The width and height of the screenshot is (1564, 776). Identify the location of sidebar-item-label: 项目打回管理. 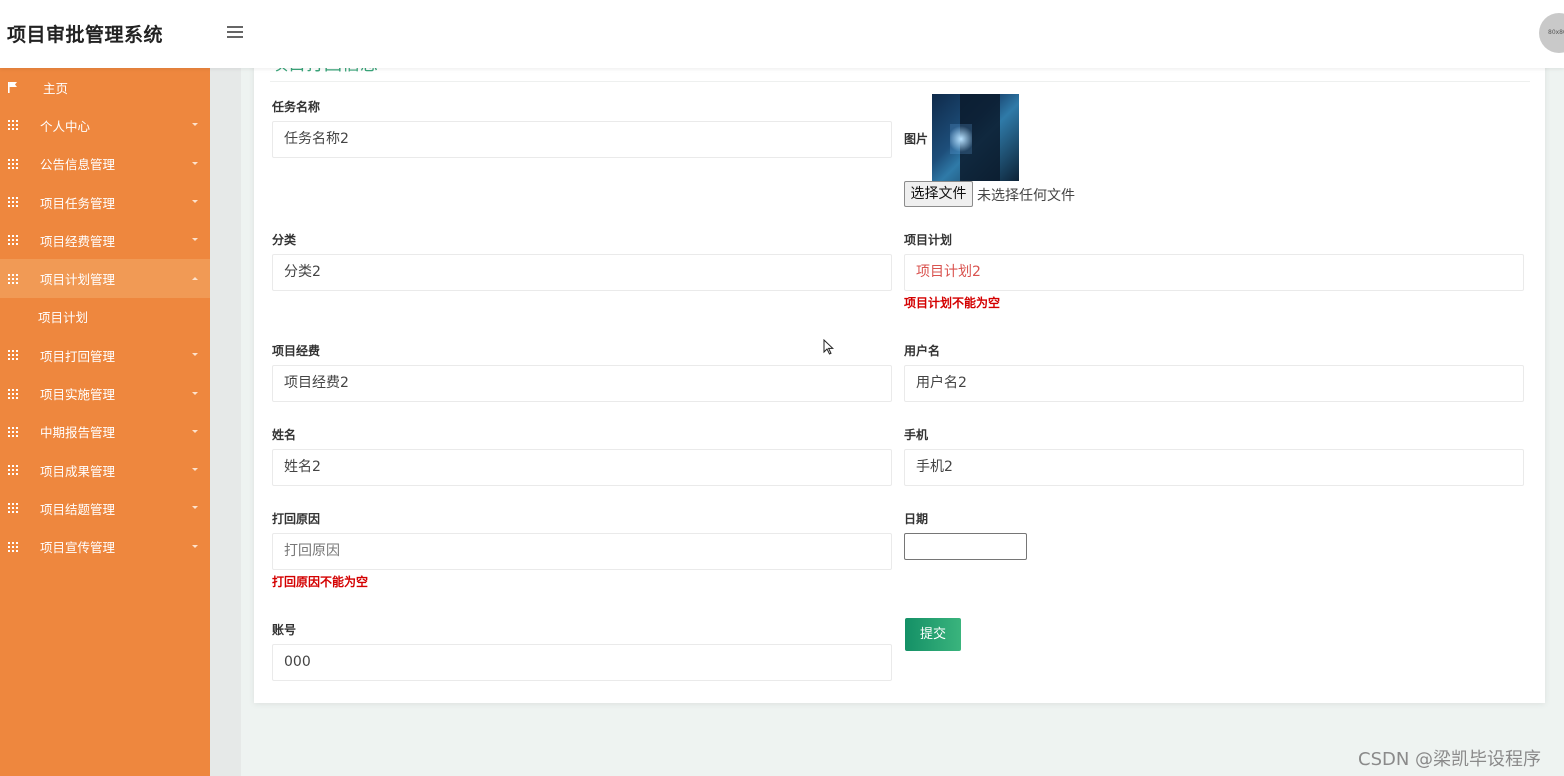
(78, 356).